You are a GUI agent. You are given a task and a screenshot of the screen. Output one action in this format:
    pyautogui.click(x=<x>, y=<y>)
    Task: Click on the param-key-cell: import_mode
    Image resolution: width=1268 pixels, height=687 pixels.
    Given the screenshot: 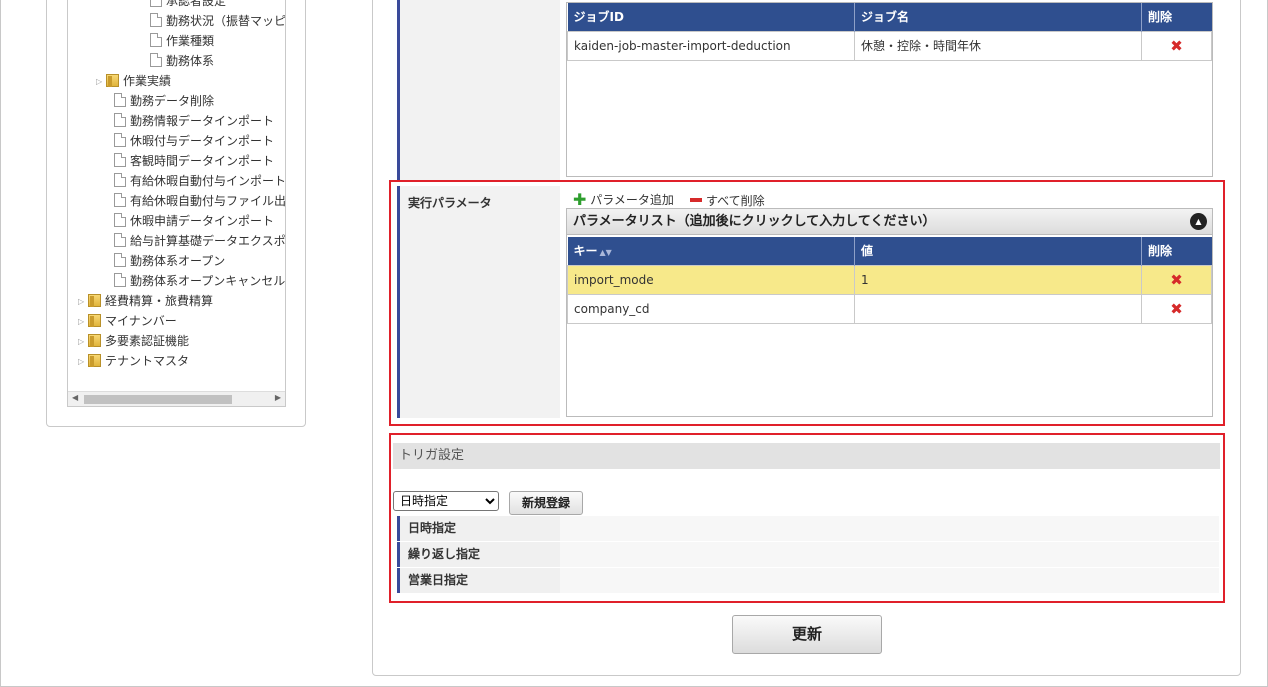 What is the action you would take?
    pyautogui.click(x=711, y=279)
    